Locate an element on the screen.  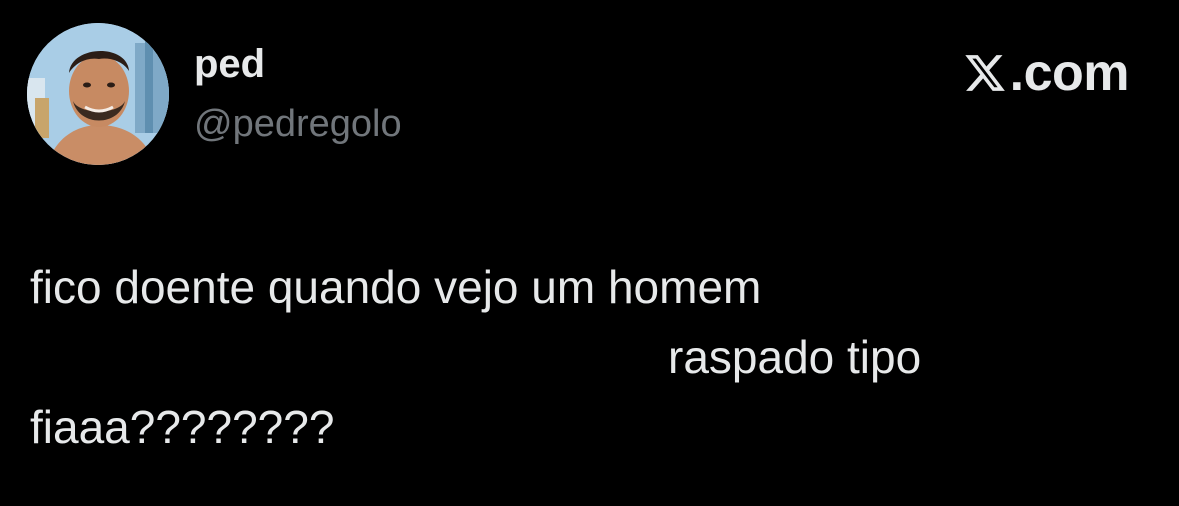
tweet-text-line: fico doente quando vejo um homem is located at coordinates (396, 287).